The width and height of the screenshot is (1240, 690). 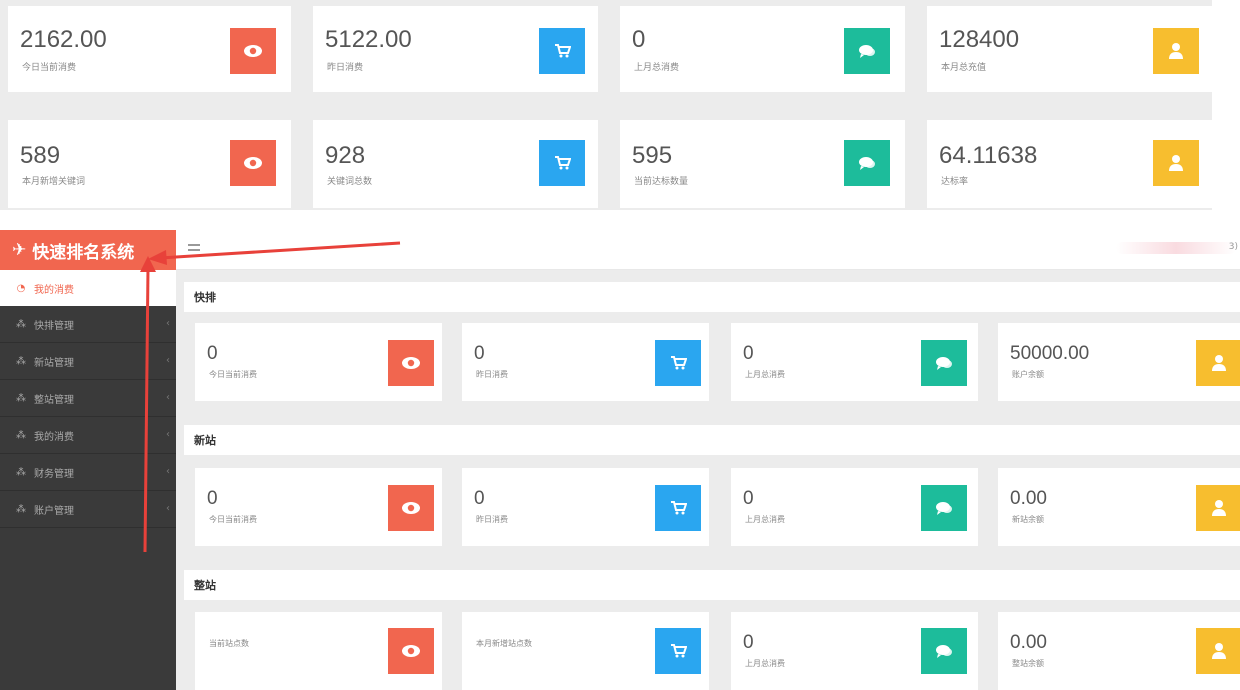 I want to click on stat-card-qualified-count: 595 当前达标数量, so click(x=762, y=164).